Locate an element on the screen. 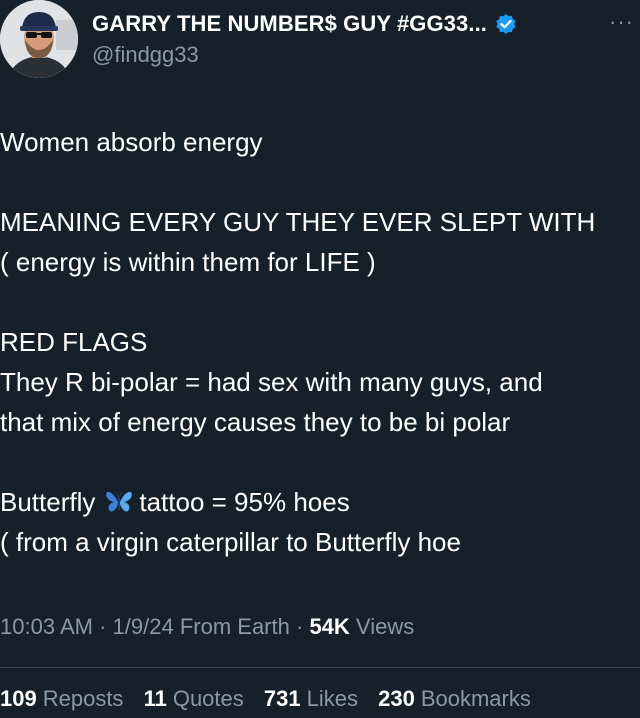 This screenshot has width=640, height=718. user-handle: @findgg33 is located at coordinates (145, 55).